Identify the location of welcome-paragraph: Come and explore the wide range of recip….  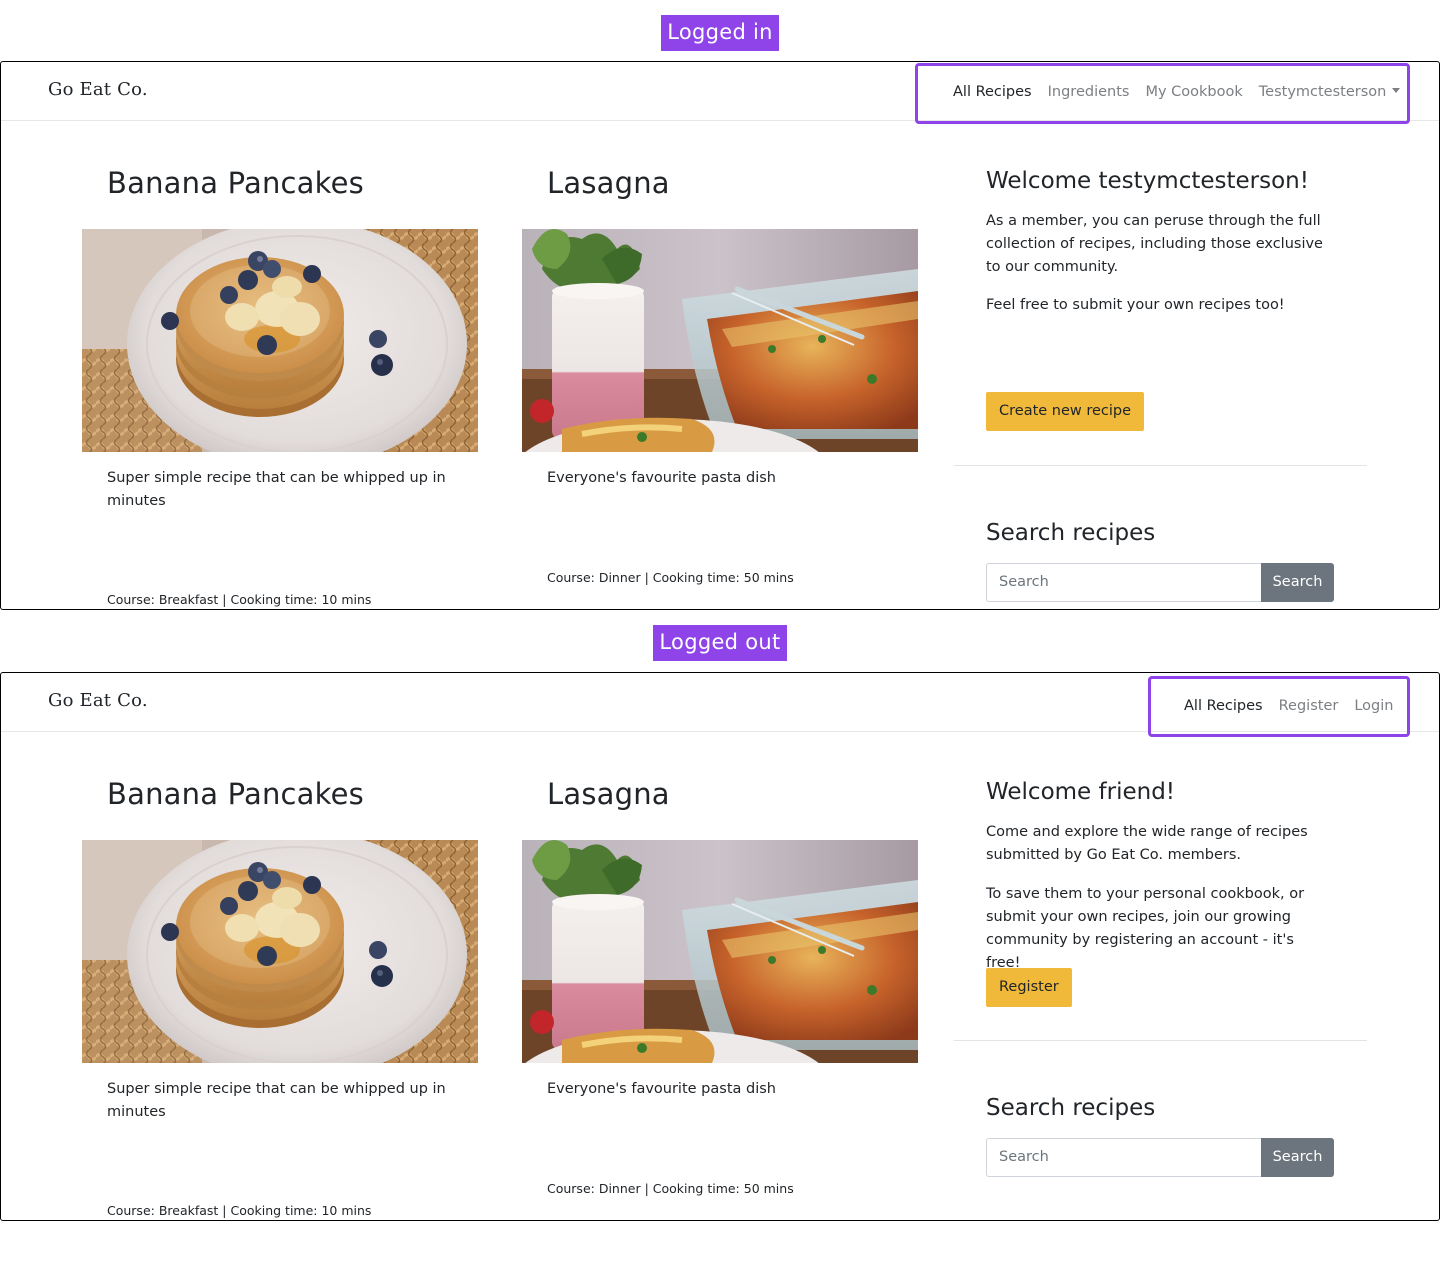
(1147, 843).